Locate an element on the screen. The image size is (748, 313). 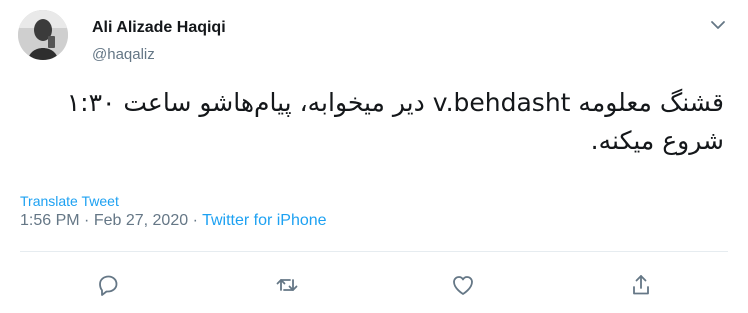
author-name: Ali Alizade Haqiqi is located at coordinates (159, 28).